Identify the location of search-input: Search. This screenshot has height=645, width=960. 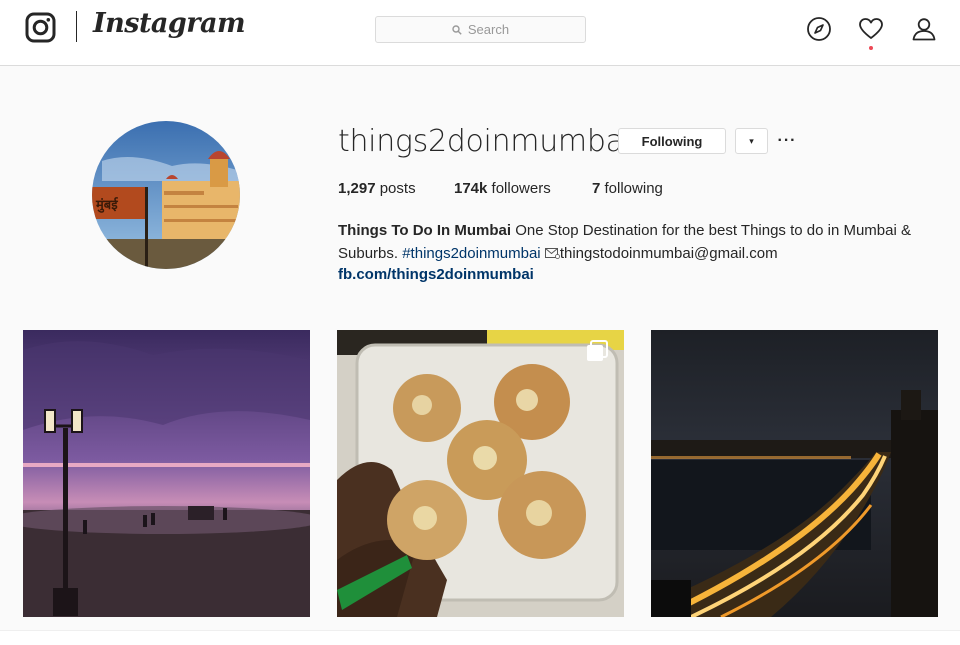
(480, 29).